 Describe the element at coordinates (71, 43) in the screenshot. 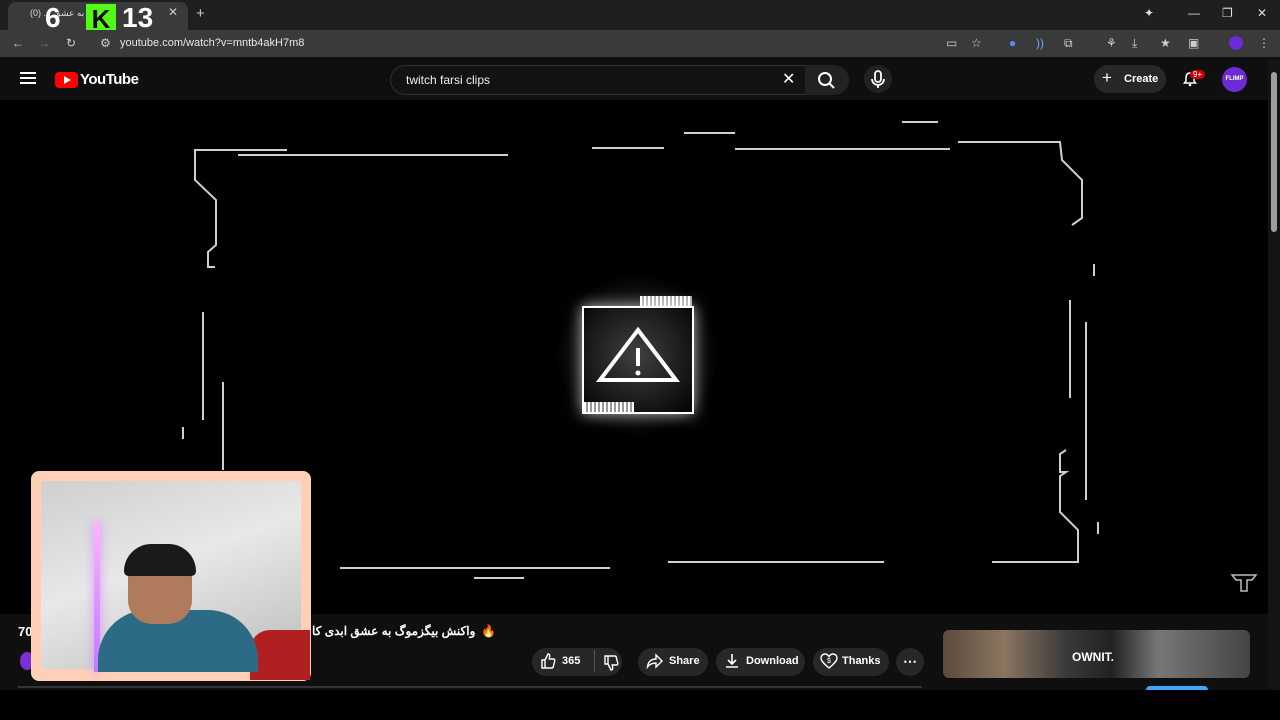

I see `reload-icon: ↻` at that location.